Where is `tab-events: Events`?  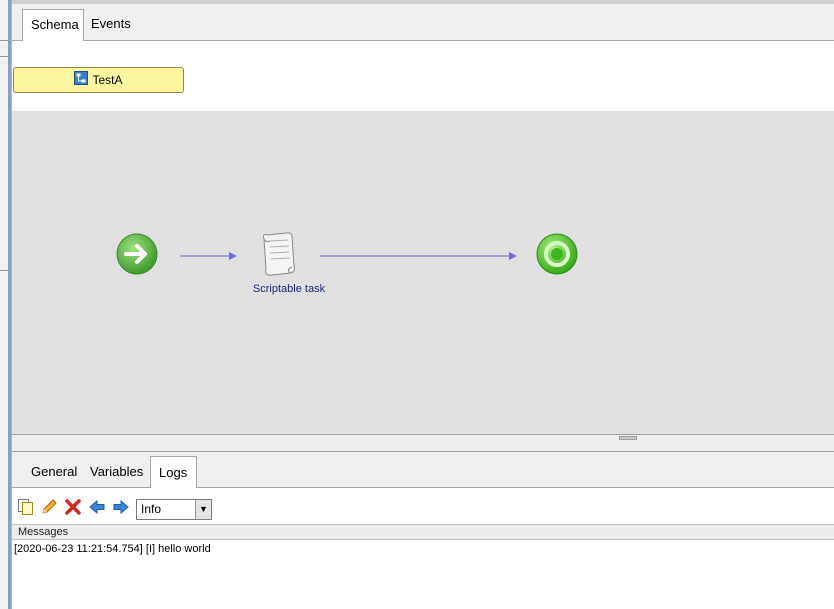 tab-events: Events is located at coordinates (111, 27).